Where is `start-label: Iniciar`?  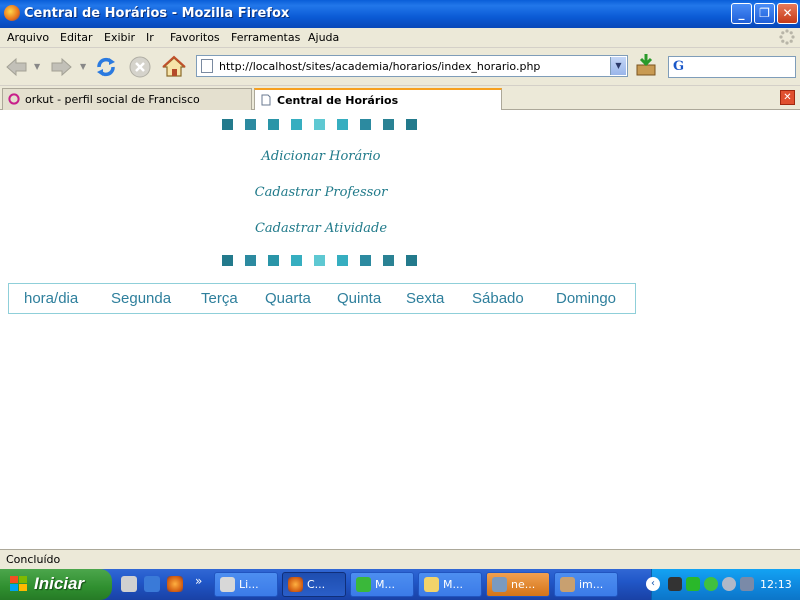
start-label: Iniciar is located at coordinates (59, 583).